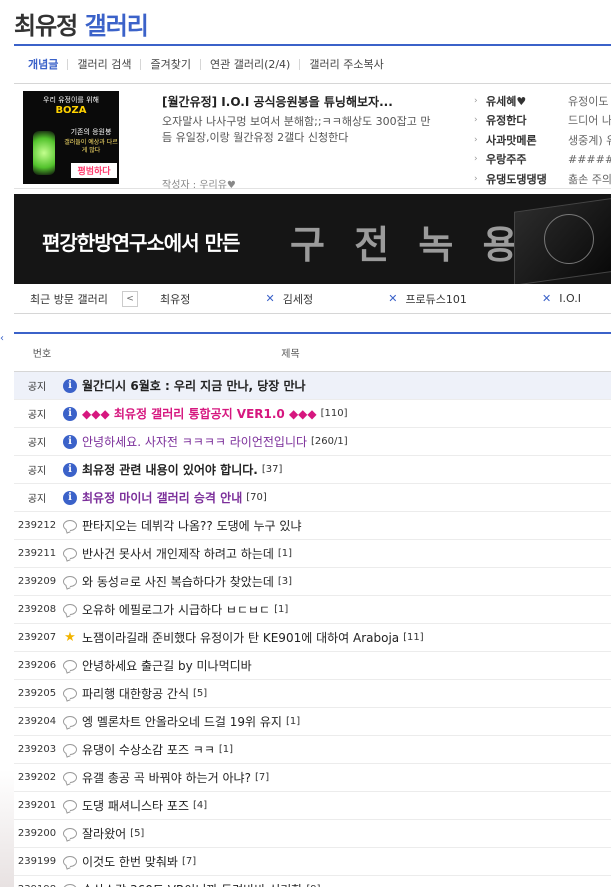 Image resolution: width=611 pixels, height=887 pixels. Describe the element at coordinates (194, 385) in the screenshot. I see `post-title: 월간디시 6월호 : 우리 지금 만나, 당장 만나` at that location.